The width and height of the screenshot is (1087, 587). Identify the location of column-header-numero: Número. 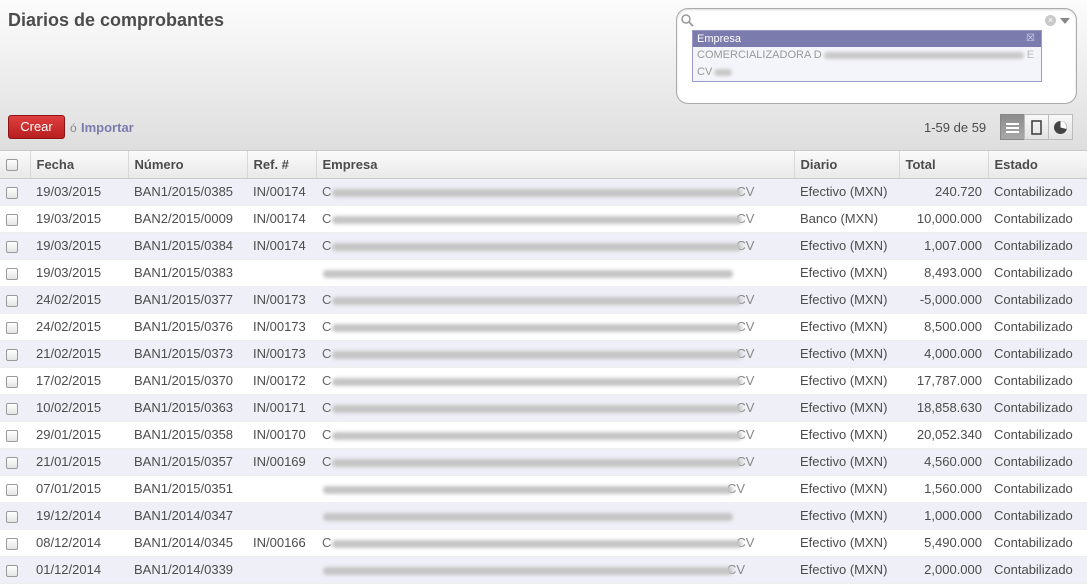
(187, 165).